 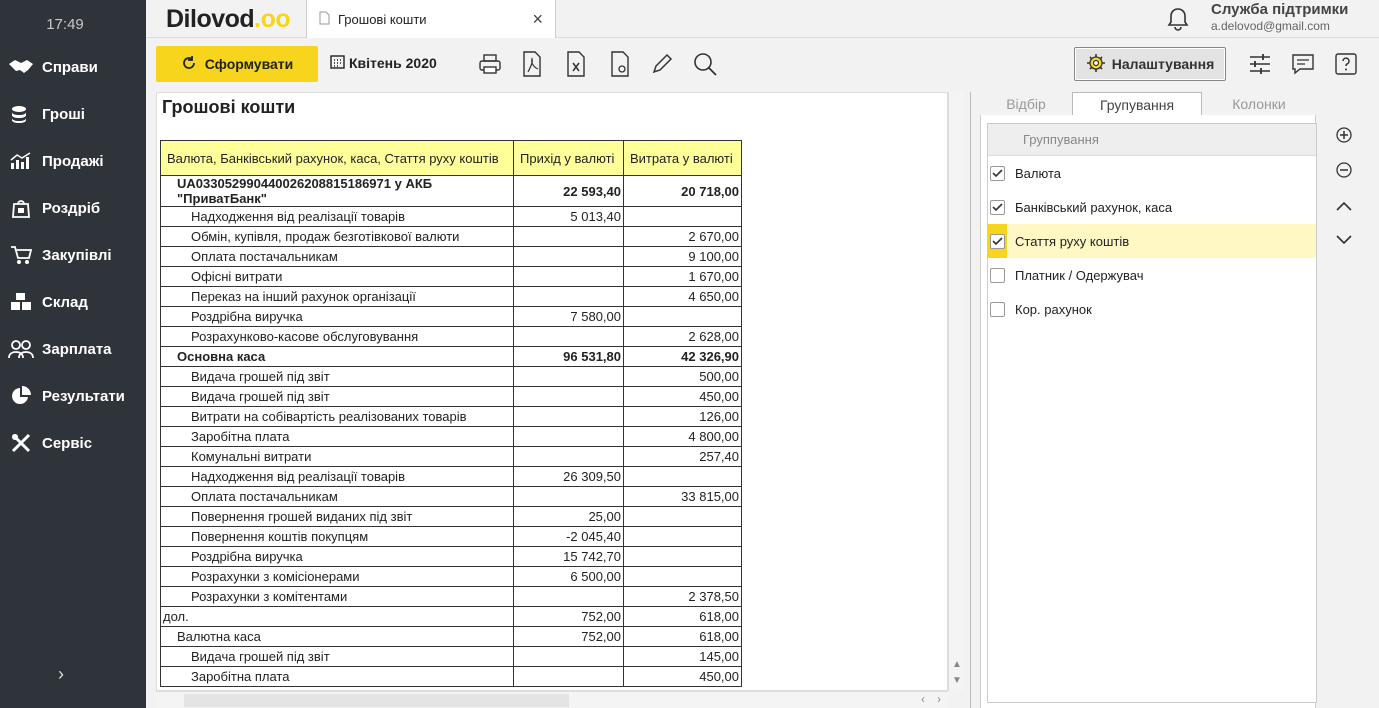 I want to click on close-tab-icon: ×, so click(x=537, y=19).